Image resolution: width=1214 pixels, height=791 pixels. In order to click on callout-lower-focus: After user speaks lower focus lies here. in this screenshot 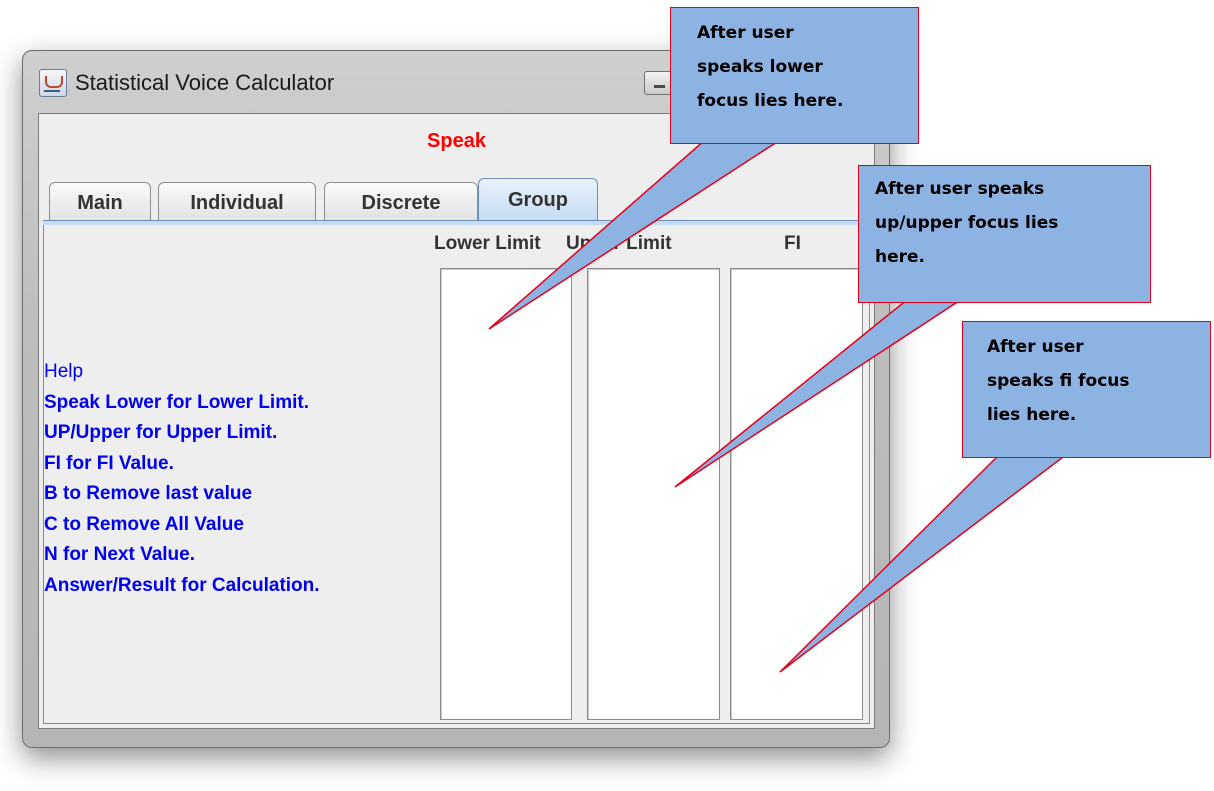, I will do `click(794, 75)`.